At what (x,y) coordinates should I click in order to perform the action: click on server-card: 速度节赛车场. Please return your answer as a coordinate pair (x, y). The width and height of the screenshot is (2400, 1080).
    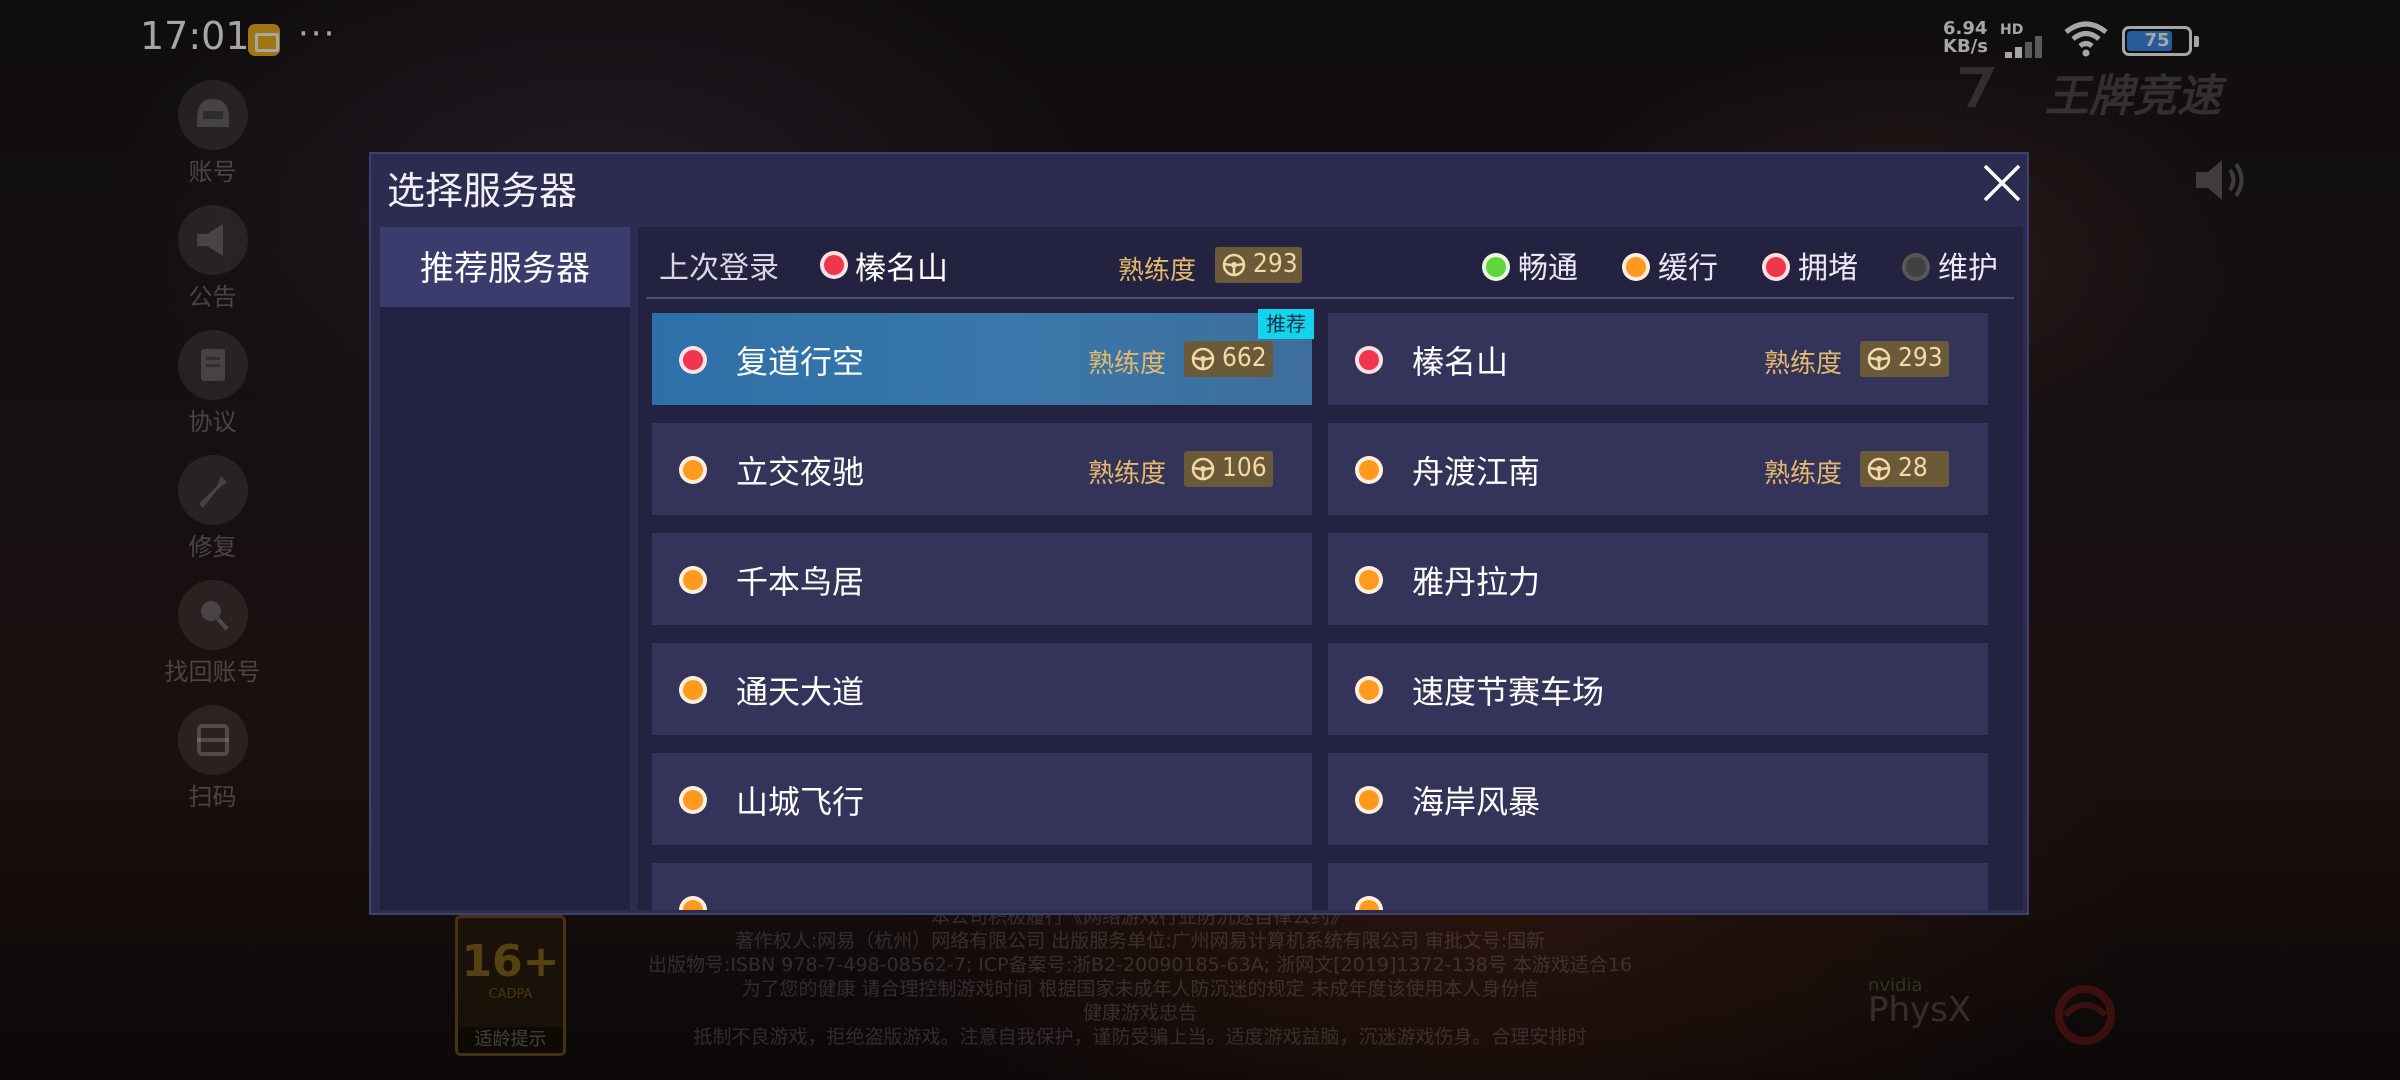
    Looking at the image, I should click on (1658, 689).